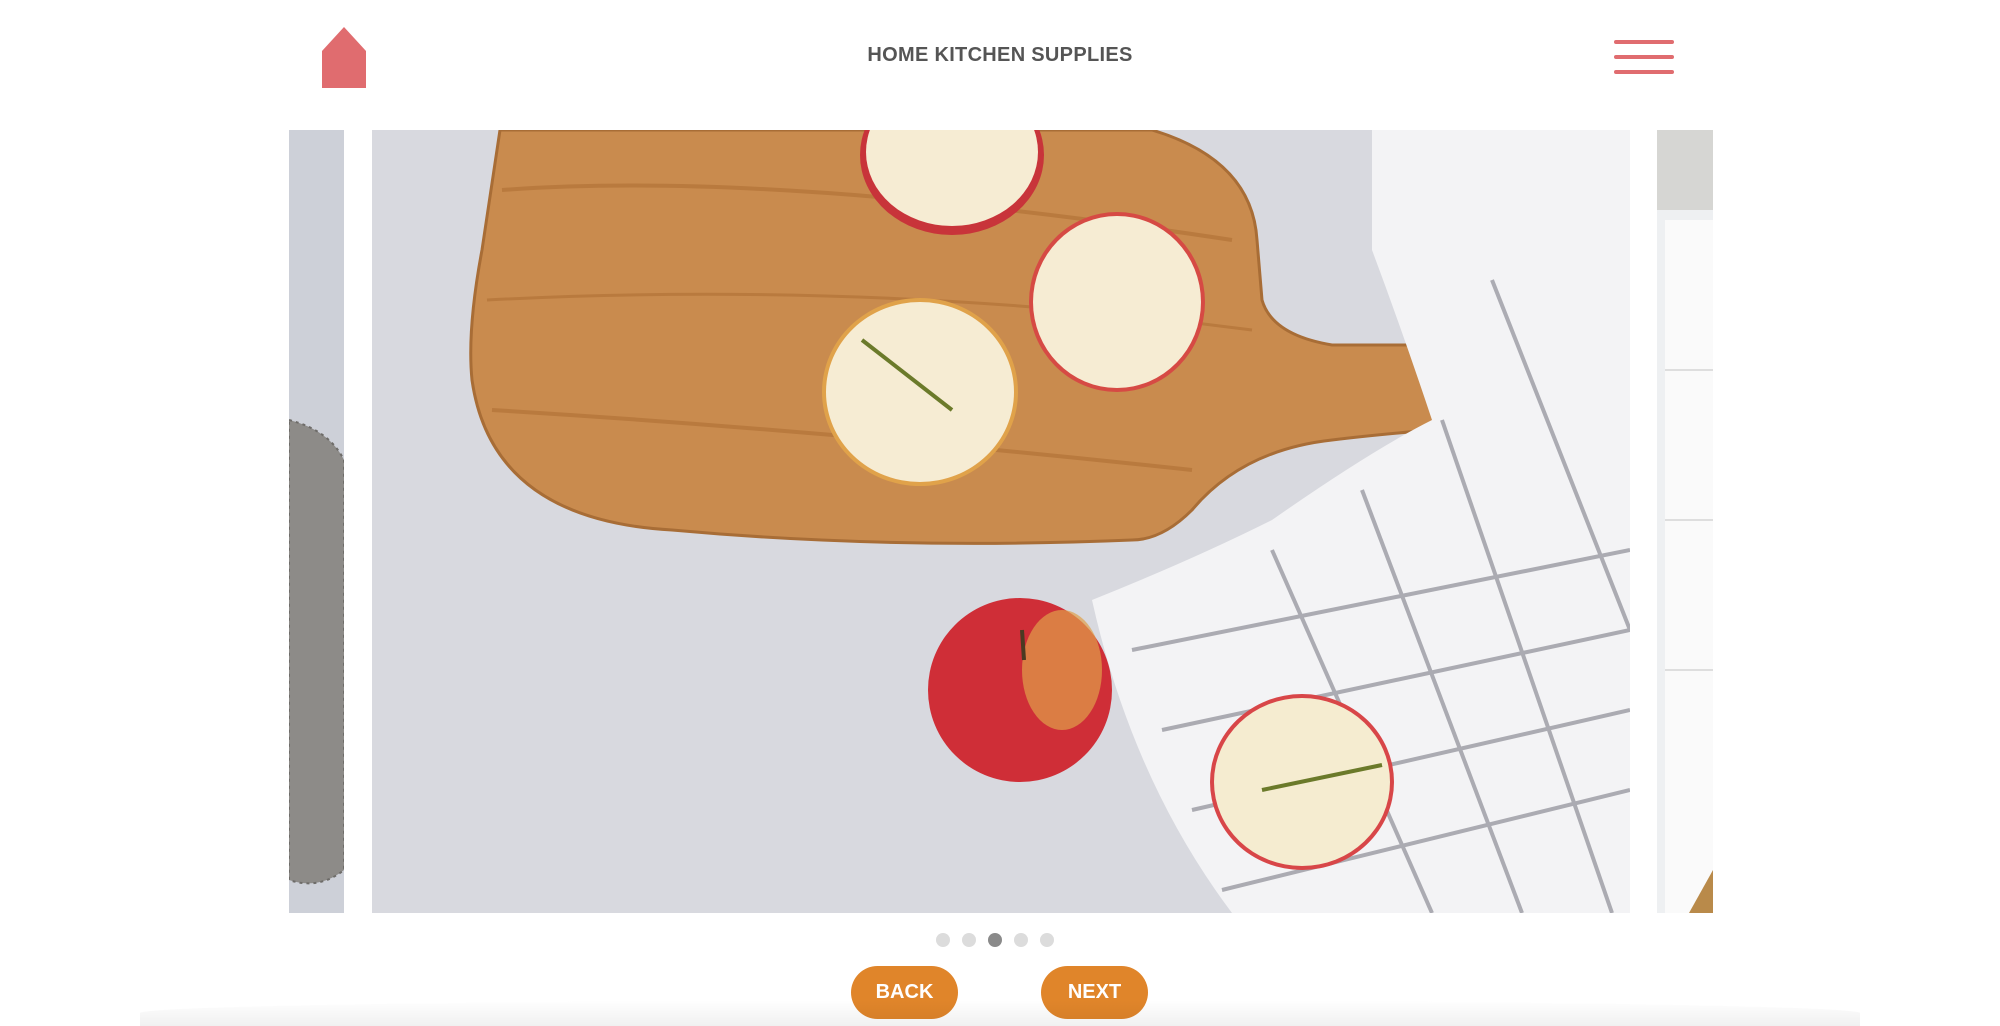 The width and height of the screenshot is (2000, 1026). What do you see at coordinates (1000, 1013) in the screenshot?
I see `bottom-shadow` at bounding box center [1000, 1013].